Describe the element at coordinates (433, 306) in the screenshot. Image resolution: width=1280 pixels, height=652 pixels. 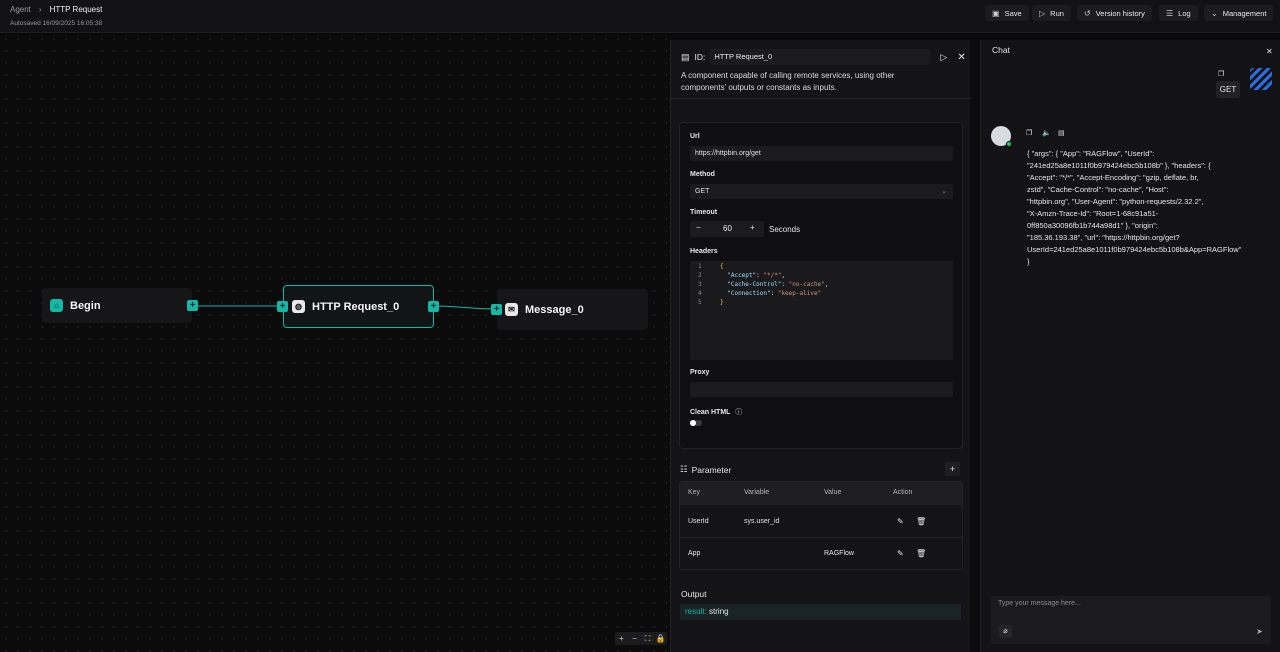
I see `http-output-handle: +` at that location.